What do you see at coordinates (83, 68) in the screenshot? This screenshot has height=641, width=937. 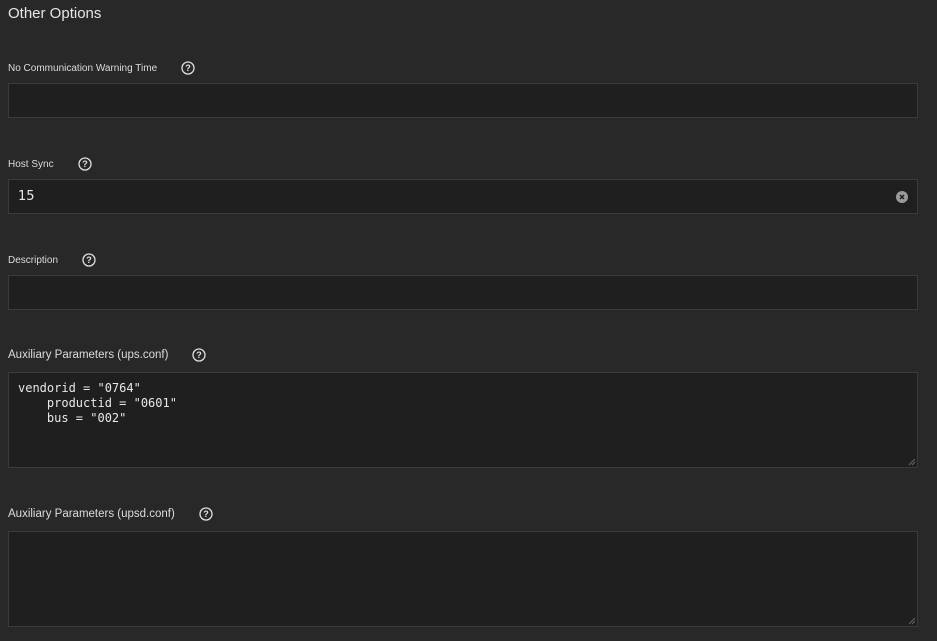 I see `label-text: No Communication Warning Time` at bounding box center [83, 68].